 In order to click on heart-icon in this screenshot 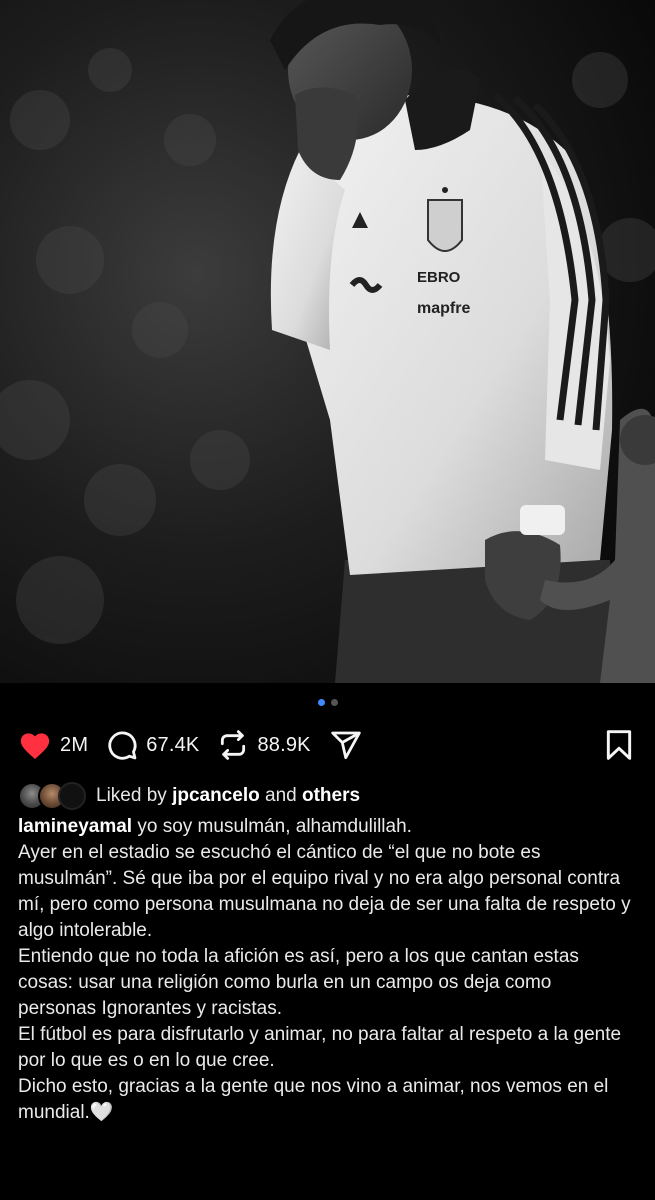, I will do `click(35, 746)`.